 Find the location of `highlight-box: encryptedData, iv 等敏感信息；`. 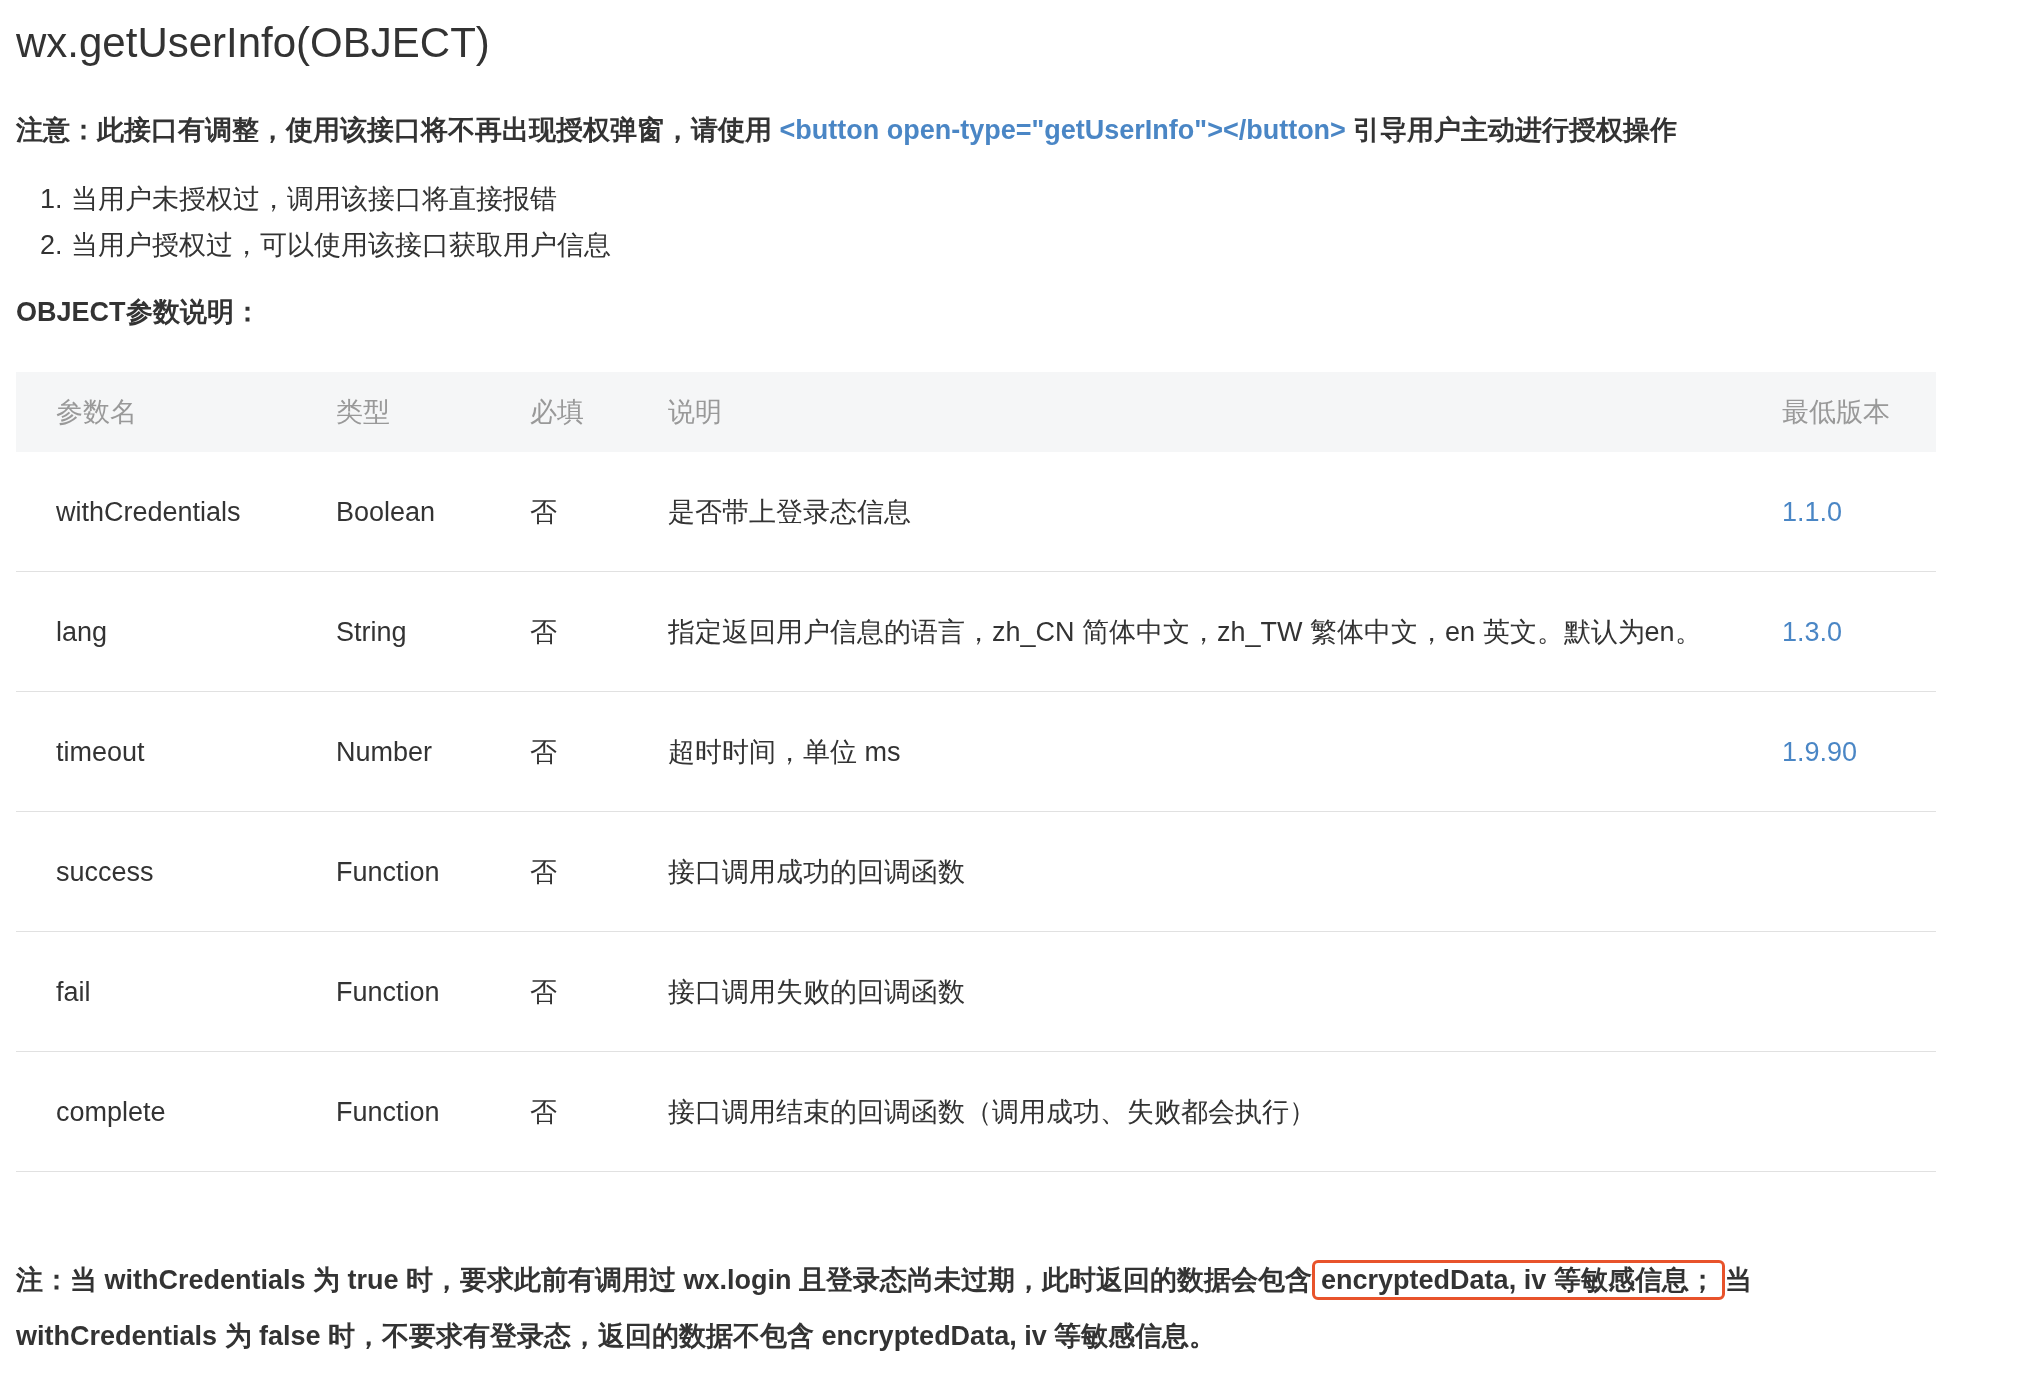

highlight-box: encryptedData, iv 等敏感信息； is located at coordinates (1518, 1280).